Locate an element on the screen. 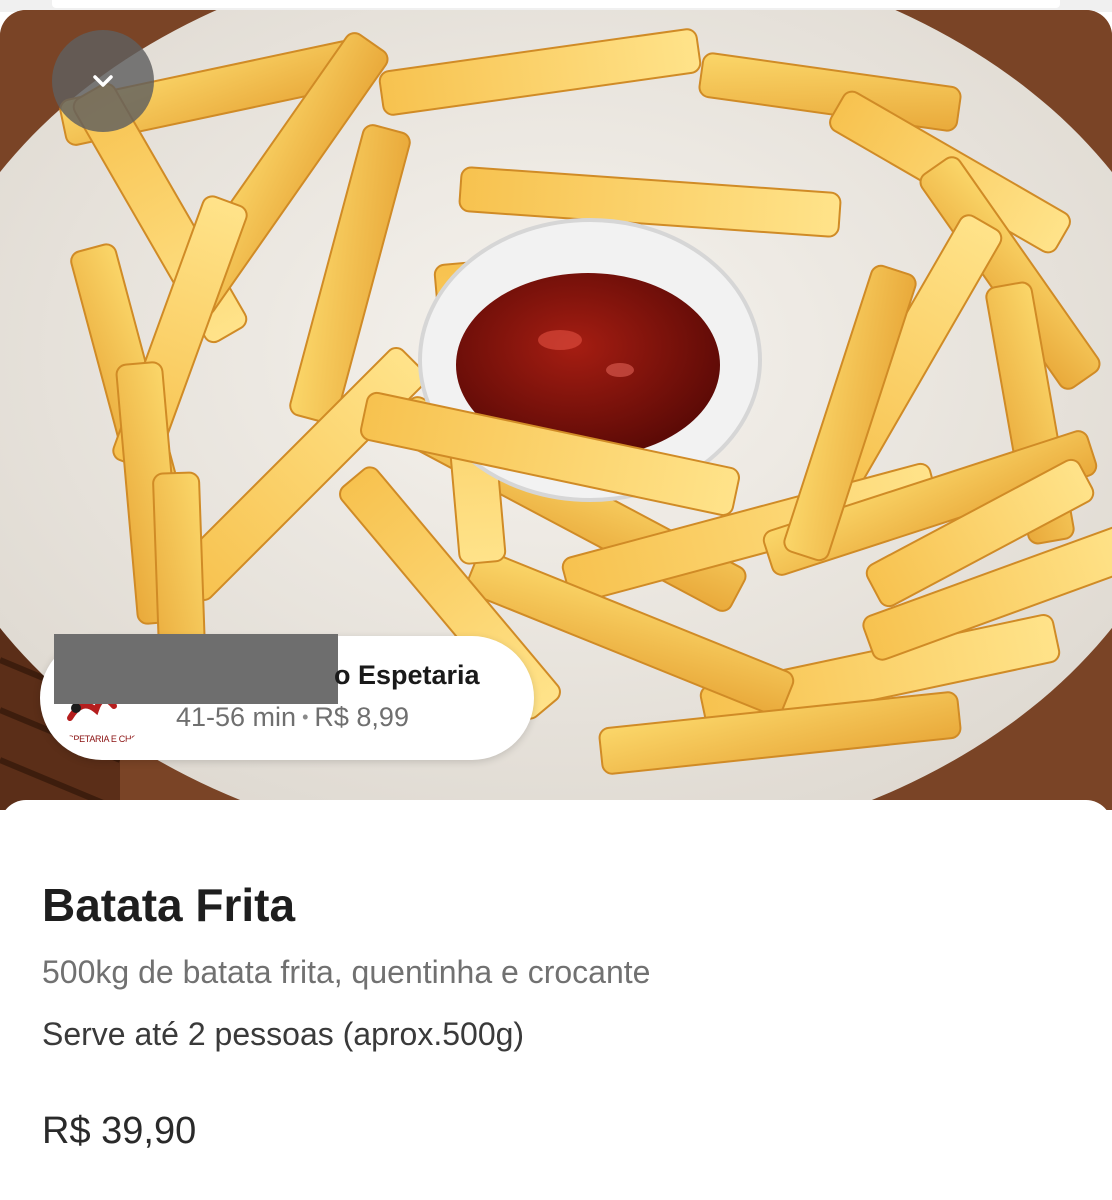 The image size is (1112, 1200). delivery-fee: R$ 8,99 is located at coordinates (361, 717).